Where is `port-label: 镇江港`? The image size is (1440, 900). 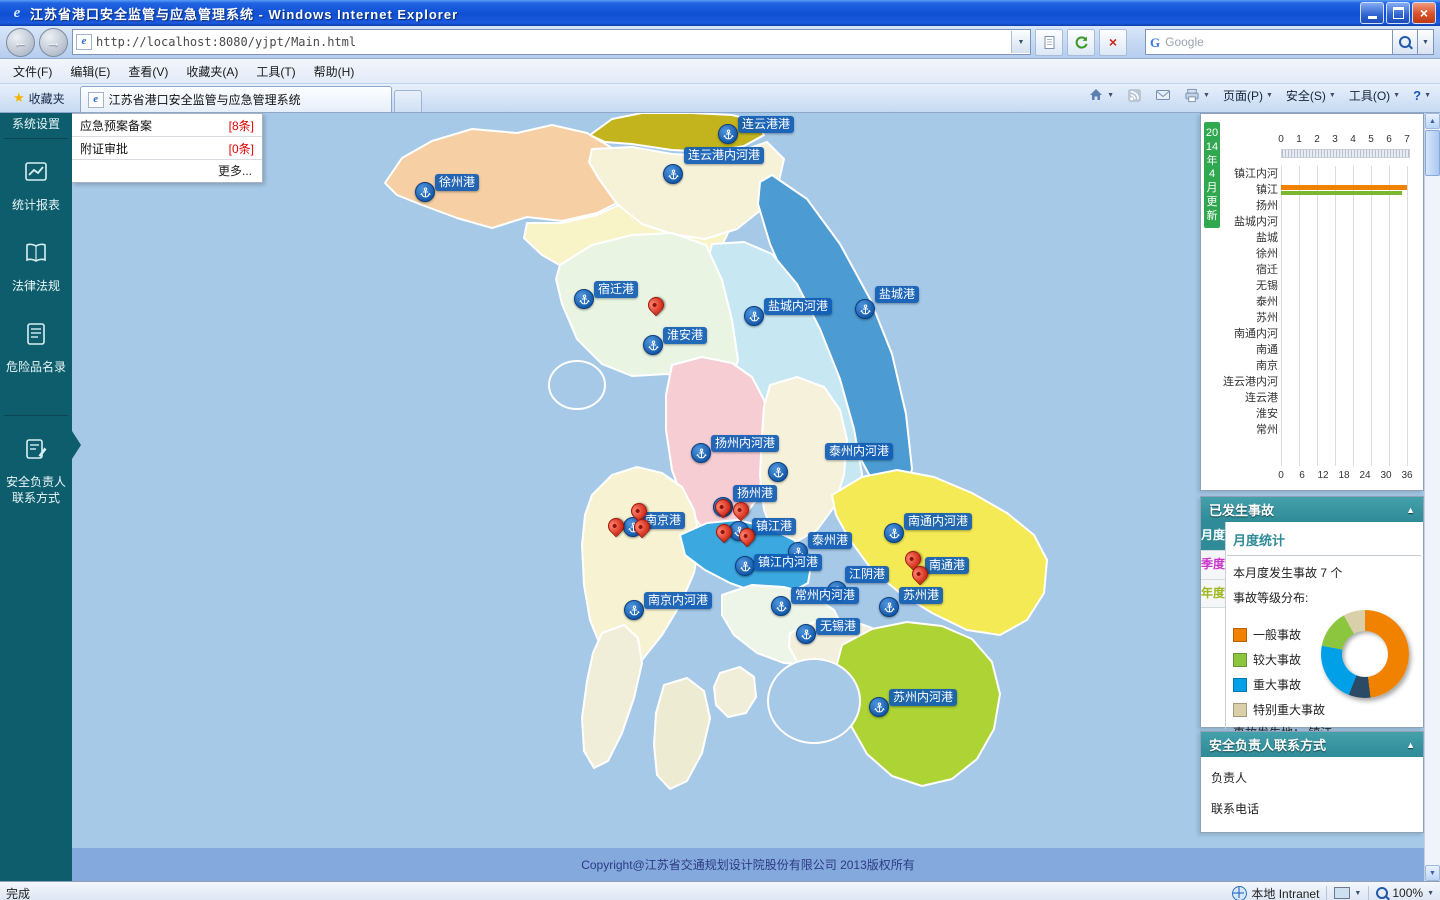 port-label: 镇江港 is located at coordinates (774, 526).